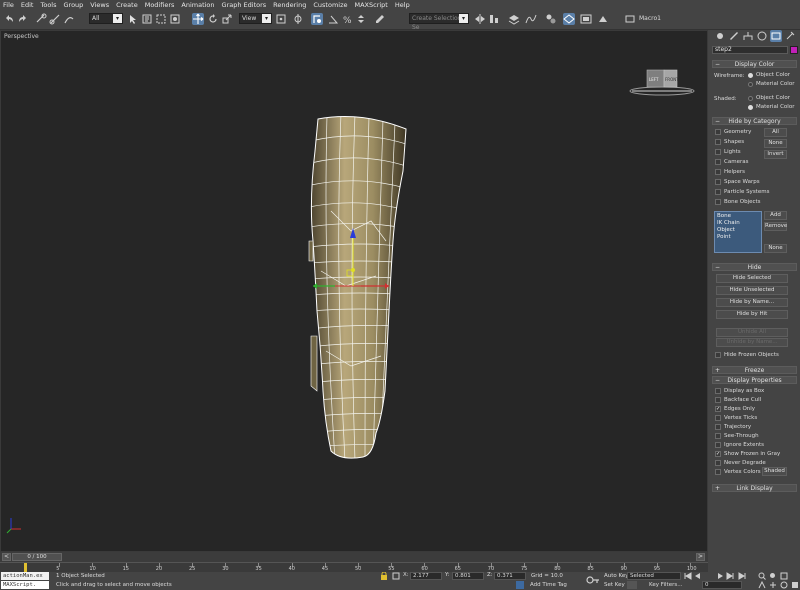 The height and width of the screenshot is (590, 800). Describe the element at coordinates (722, 585) in the screenshot. I see `current-frame-field: 0` at that location.